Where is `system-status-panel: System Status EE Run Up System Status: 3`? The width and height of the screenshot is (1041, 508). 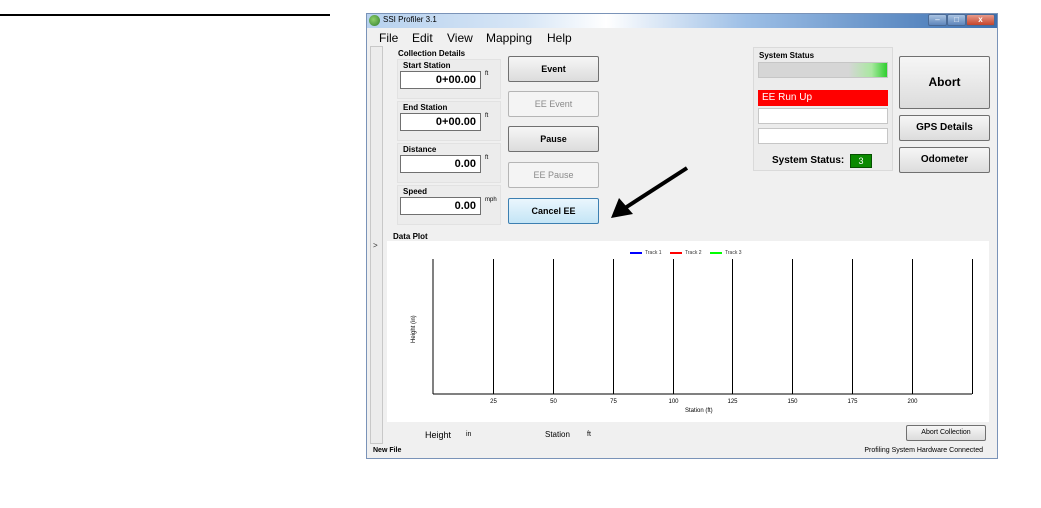
system-status-panel: System Status EE Run Up System Status: 3 is located at coordinates (823, 109).